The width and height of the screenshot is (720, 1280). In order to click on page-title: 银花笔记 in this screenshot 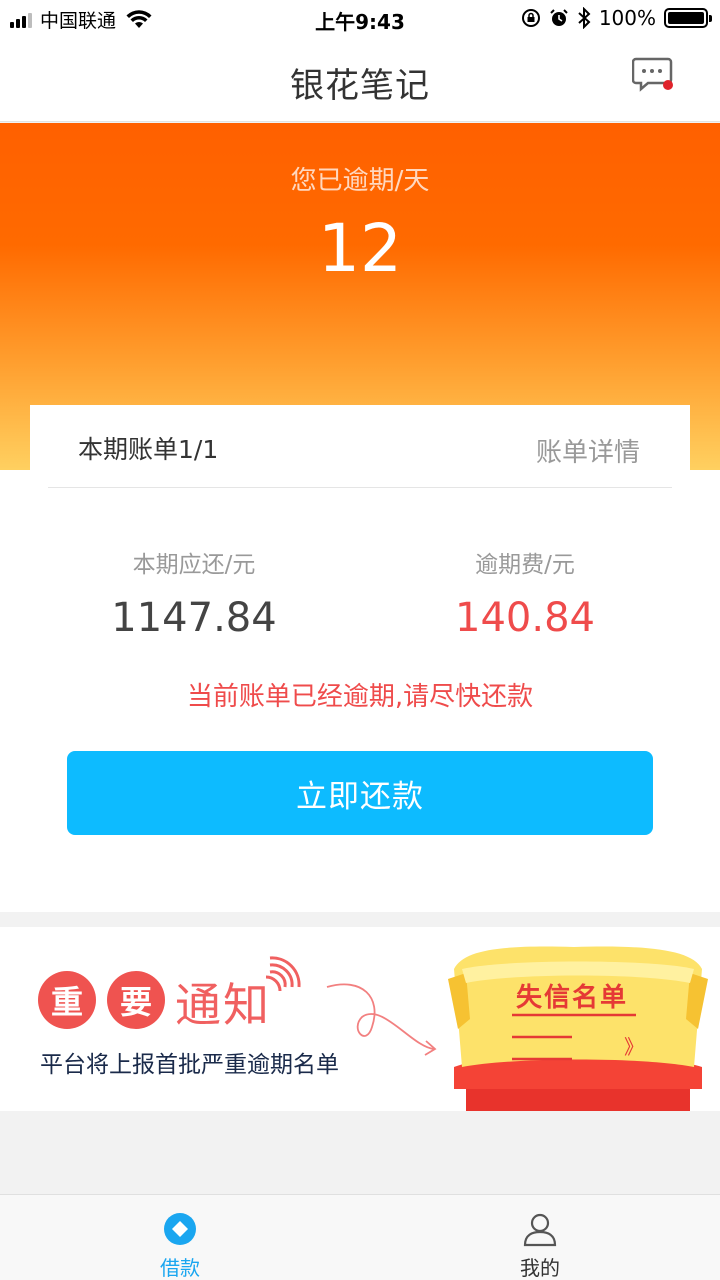, I will do `click(360, 86)`.